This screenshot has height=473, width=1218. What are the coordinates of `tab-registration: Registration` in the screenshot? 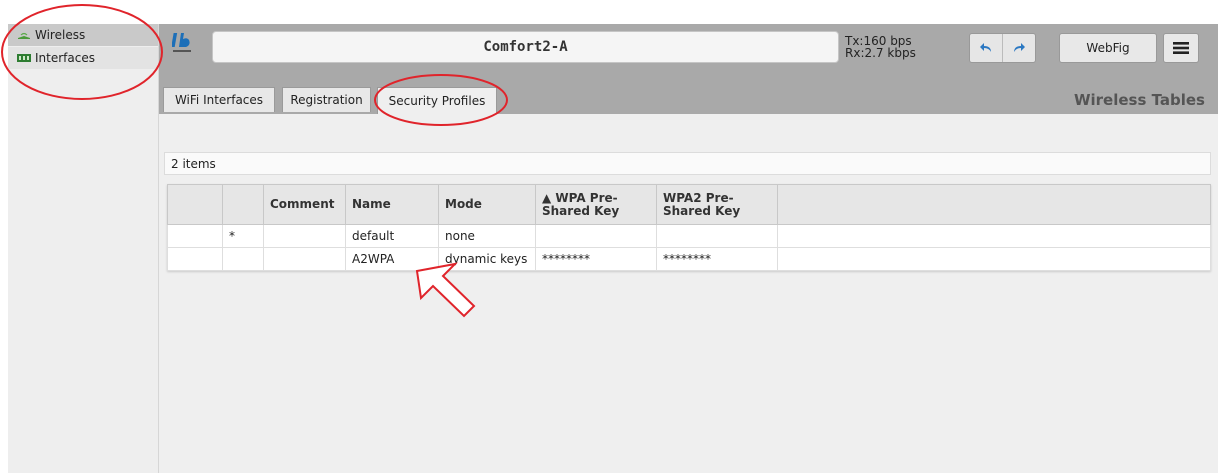 It's located at (326, 99).